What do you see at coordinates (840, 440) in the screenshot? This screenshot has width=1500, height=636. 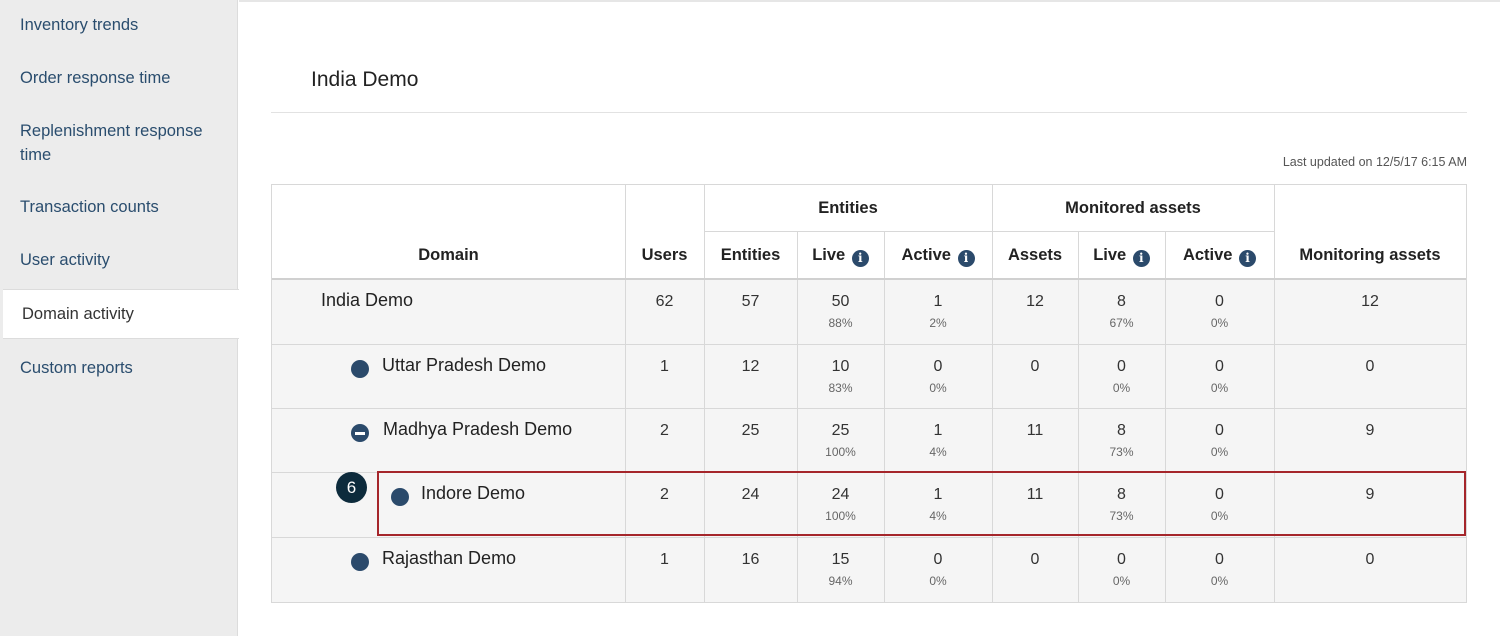 I see `entities-live-cell: 25 100%` at bounding box center [840, 440].